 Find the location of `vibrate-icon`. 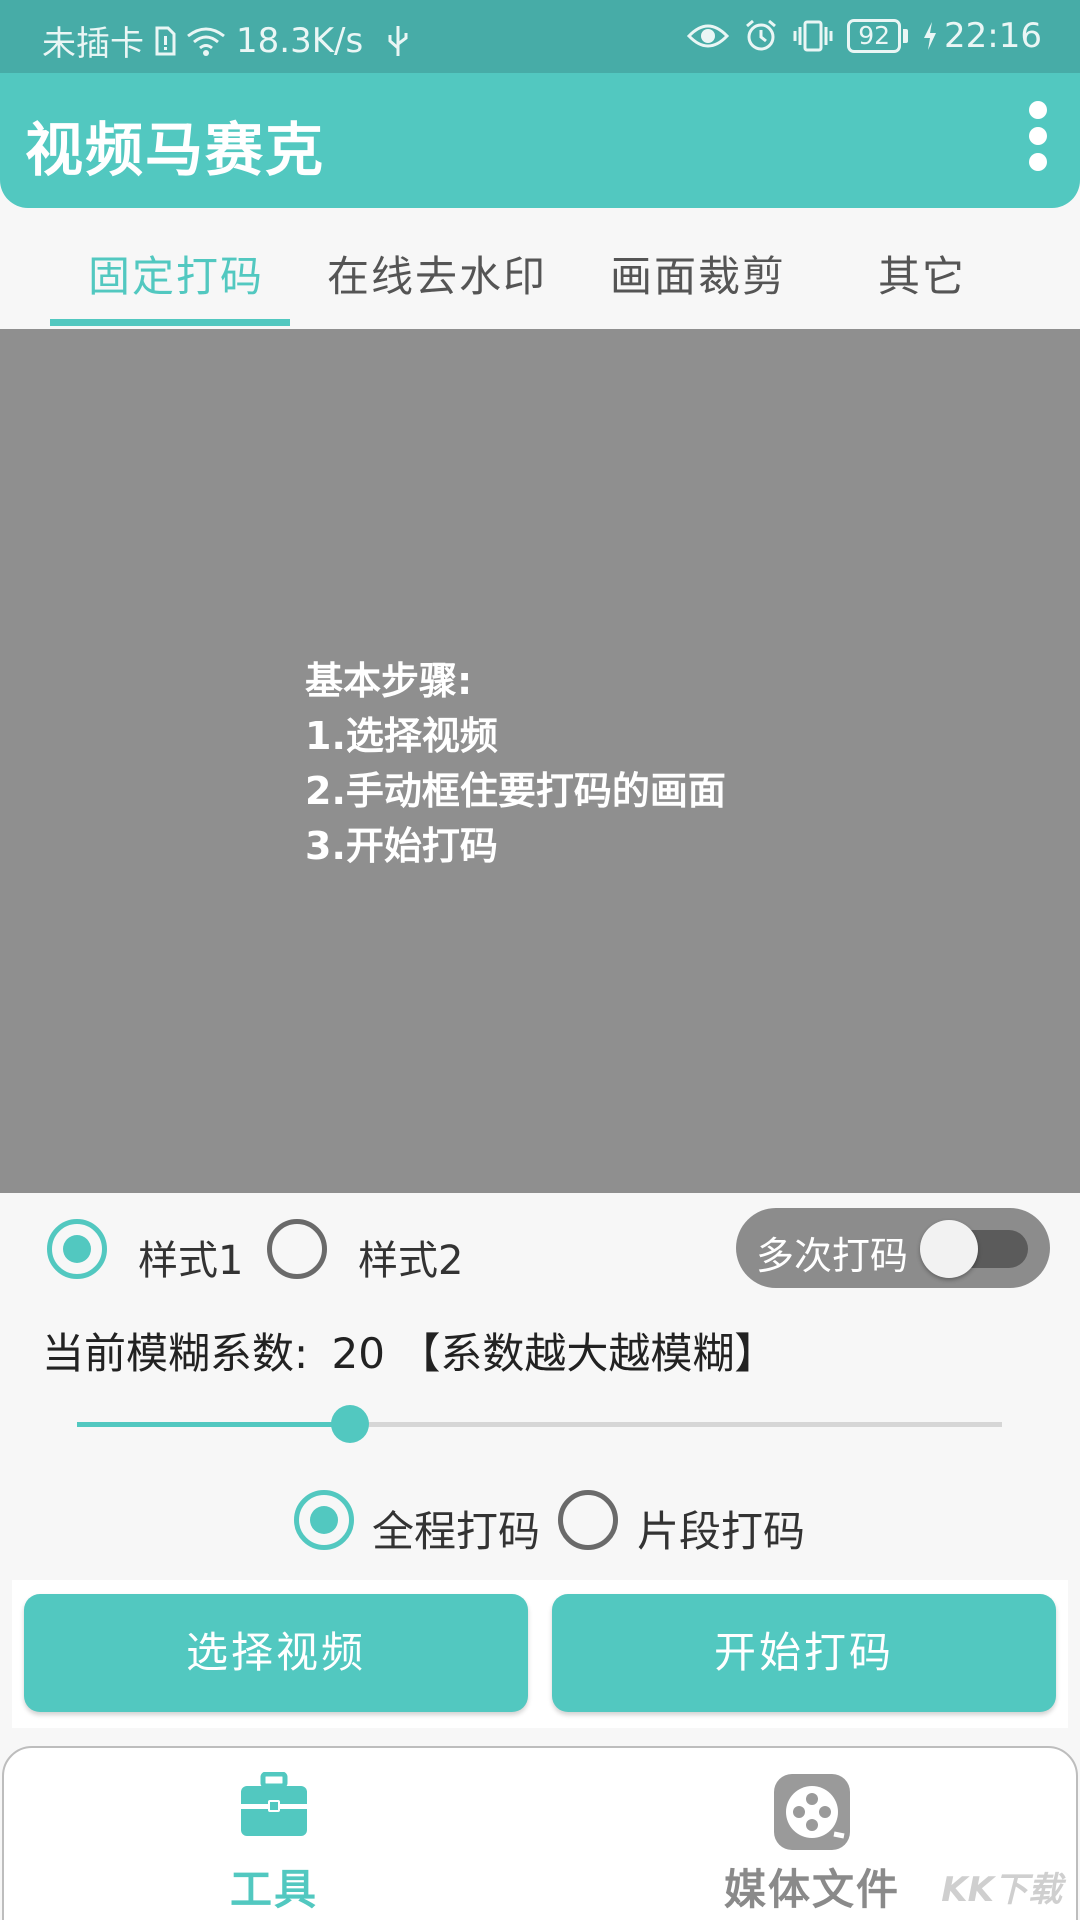

vibrate-icon is located at coordinates (813, 36).